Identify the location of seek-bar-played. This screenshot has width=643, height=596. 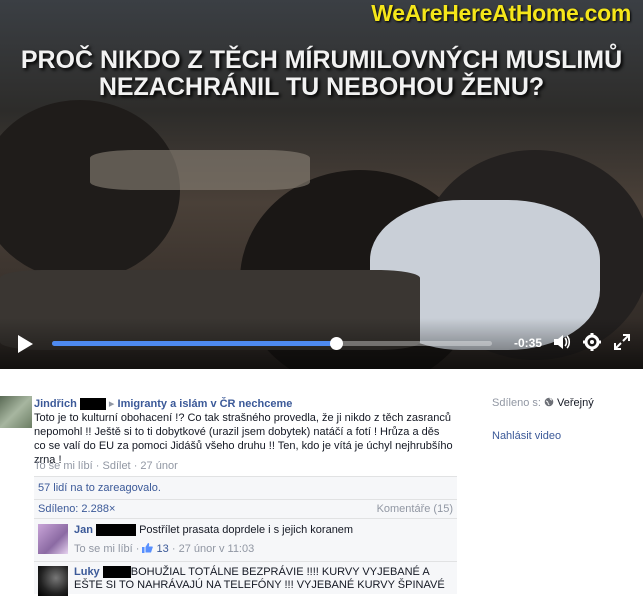
(194, 343).